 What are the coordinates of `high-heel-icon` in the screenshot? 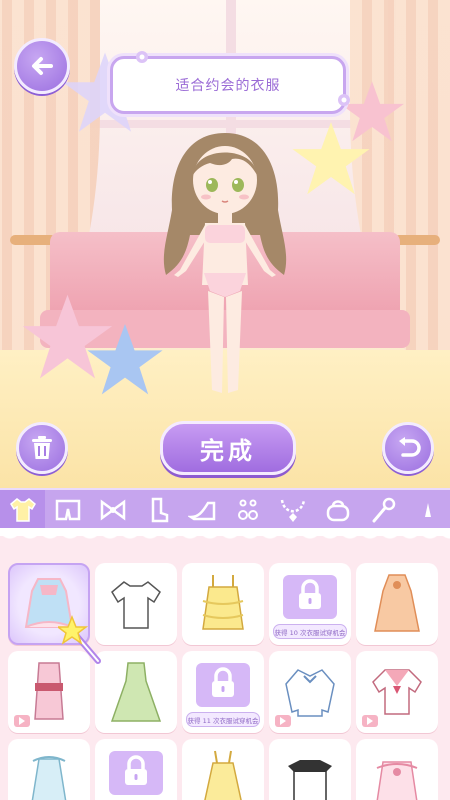 It's located at (201, 511).